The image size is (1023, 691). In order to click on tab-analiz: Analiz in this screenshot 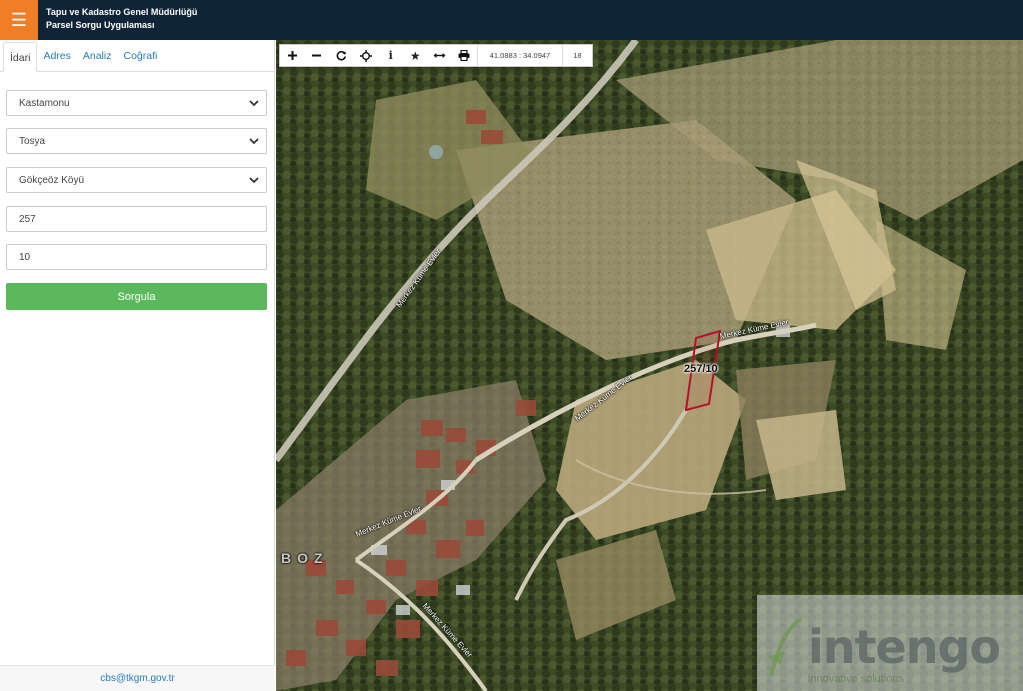, I will do `click(97, 56)`.